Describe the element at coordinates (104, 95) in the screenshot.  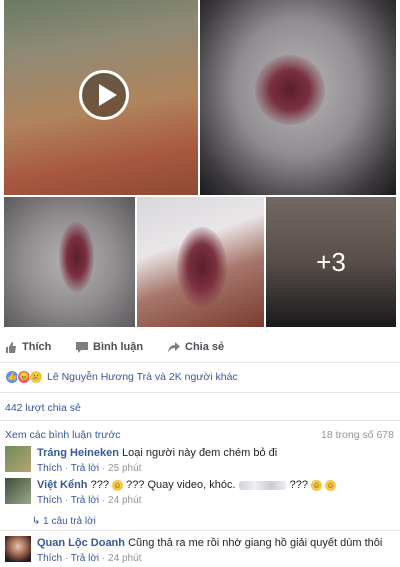
I see `play-icon` at that location.